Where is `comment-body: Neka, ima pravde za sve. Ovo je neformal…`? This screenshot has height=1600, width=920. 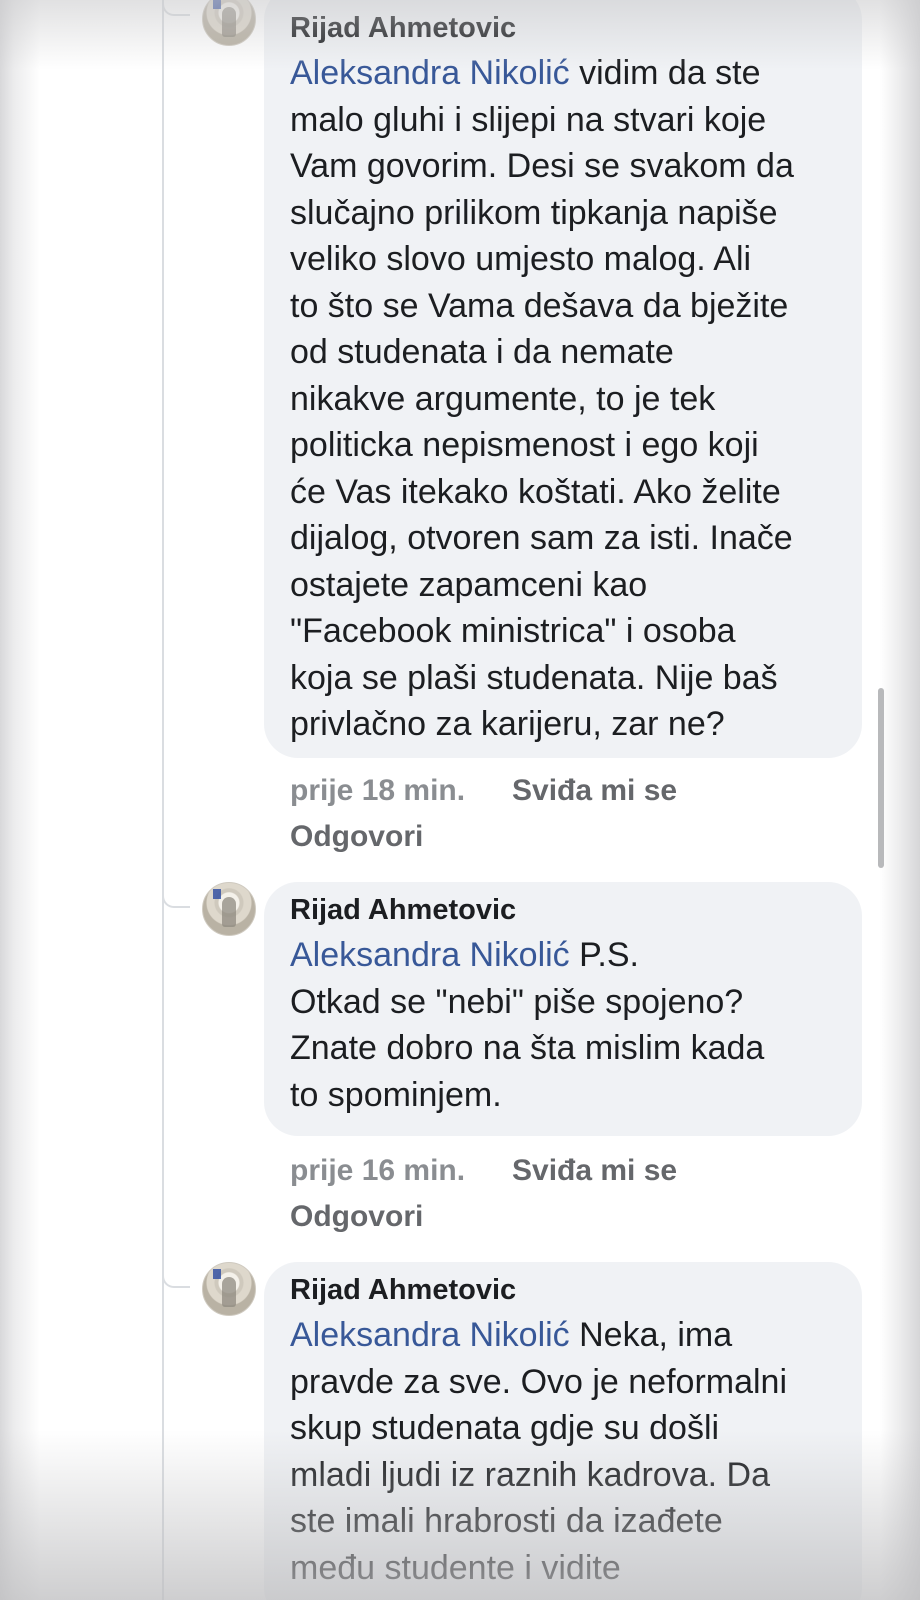 comment-body: Neka, ima pravde za sve. Ovo je neformal… is located at coordinates (539, 1451).